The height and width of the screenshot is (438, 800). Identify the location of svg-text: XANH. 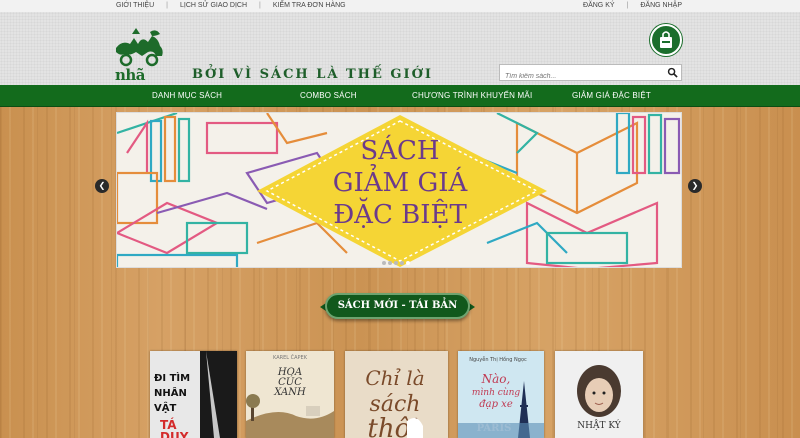
(289, 392).